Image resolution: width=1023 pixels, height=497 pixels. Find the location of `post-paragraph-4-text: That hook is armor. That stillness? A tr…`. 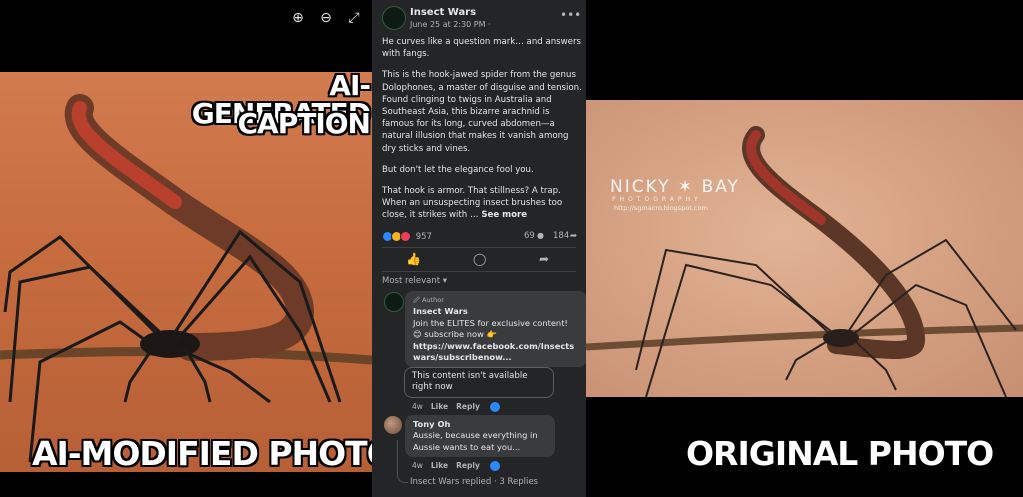

post-paragraph-4-text: That hook is armor. That stillness? A tr… is located at coordinates (472, 203).